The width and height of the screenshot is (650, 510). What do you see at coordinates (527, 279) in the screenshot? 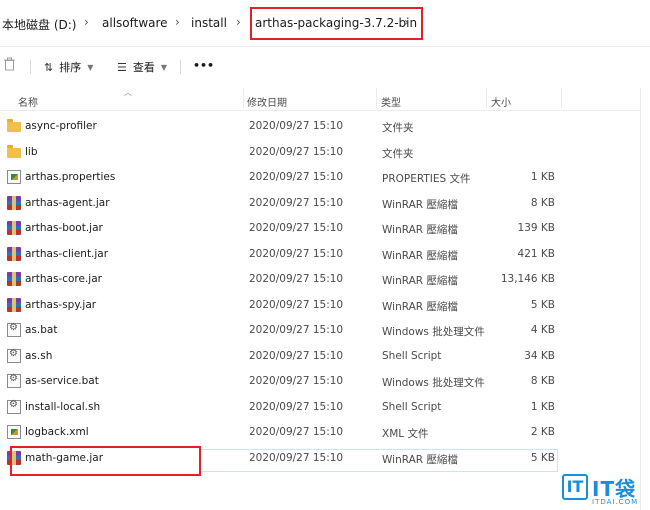
I see `file-size: 13,146 KB` at bounding box center [527, 279].